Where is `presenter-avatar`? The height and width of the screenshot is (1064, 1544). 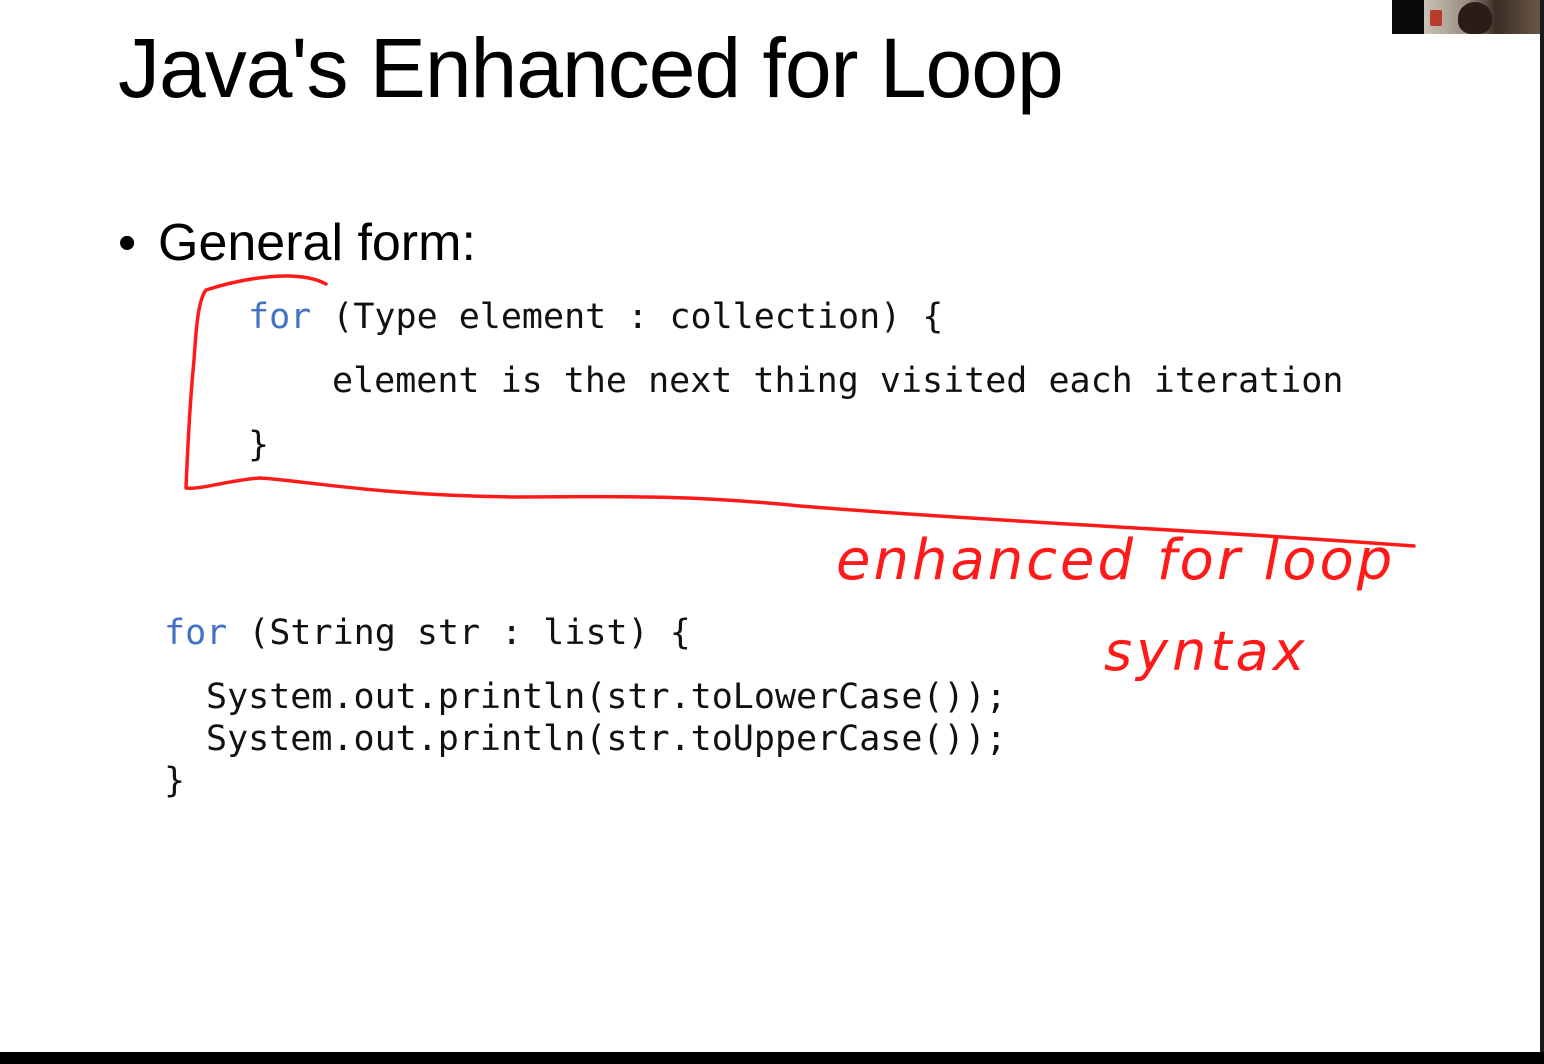 presenter-avatar is located at coordinates (1475, 18).